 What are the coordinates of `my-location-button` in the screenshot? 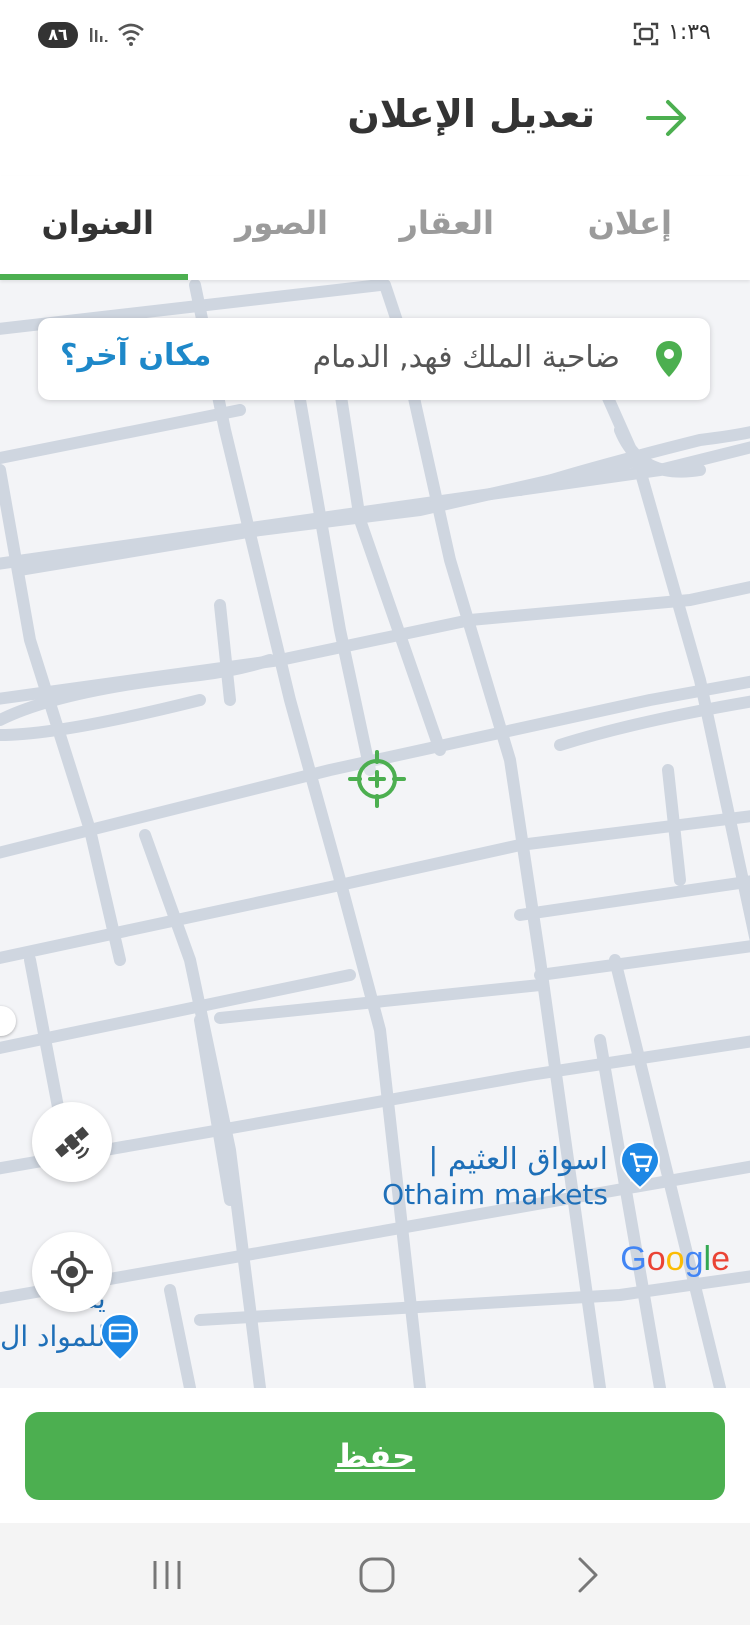 It's located at (72, 1272).